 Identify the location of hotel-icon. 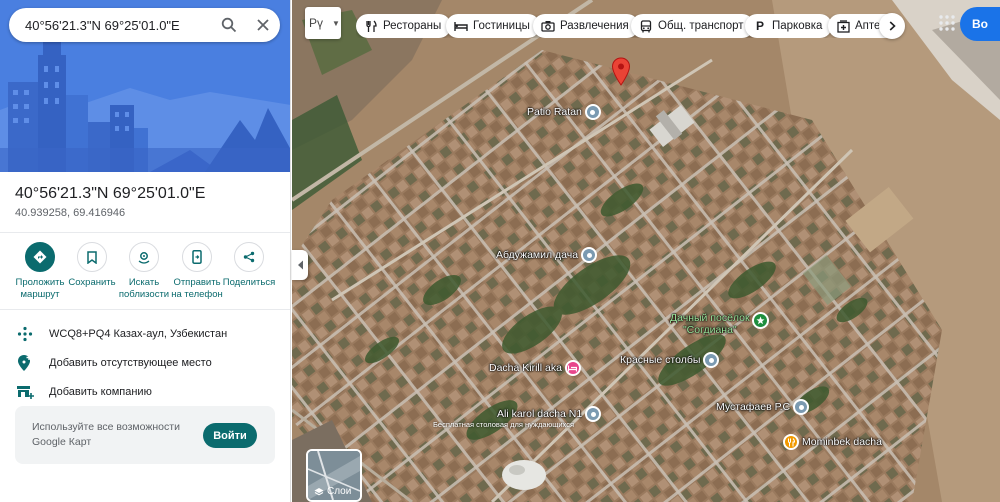
(461, 26).